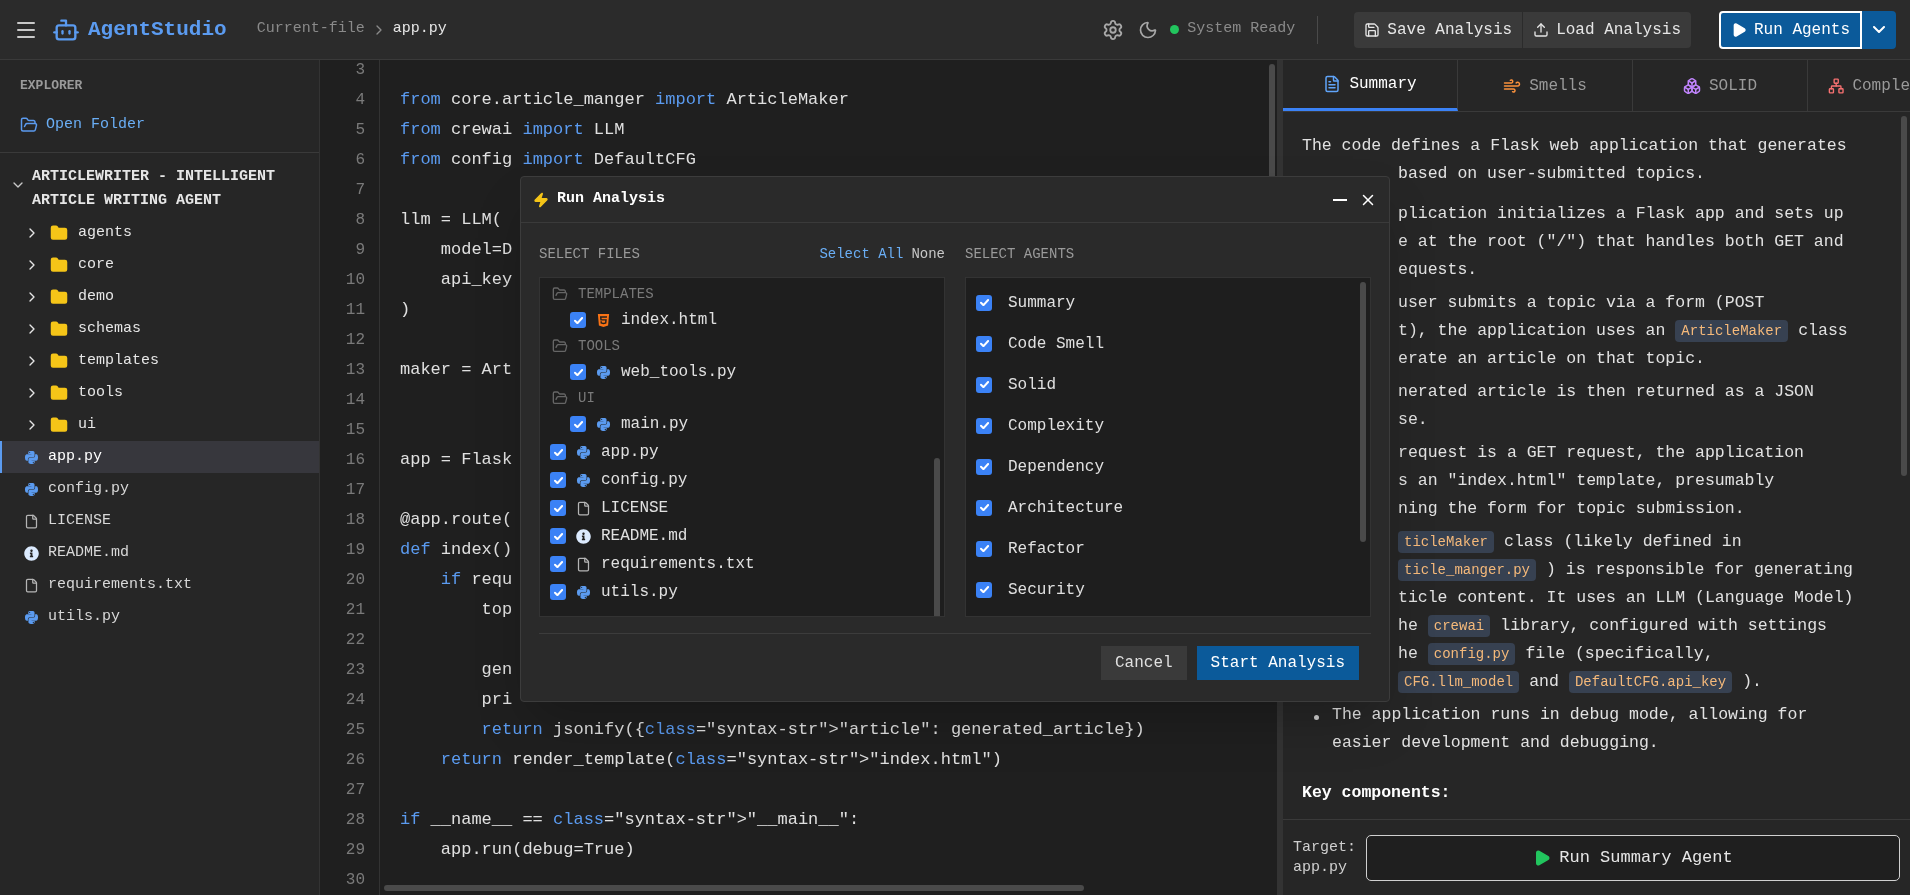 The height and width of the screenshot is (895, 1910). I want to click on tab: Summary, so click(1370, 85).